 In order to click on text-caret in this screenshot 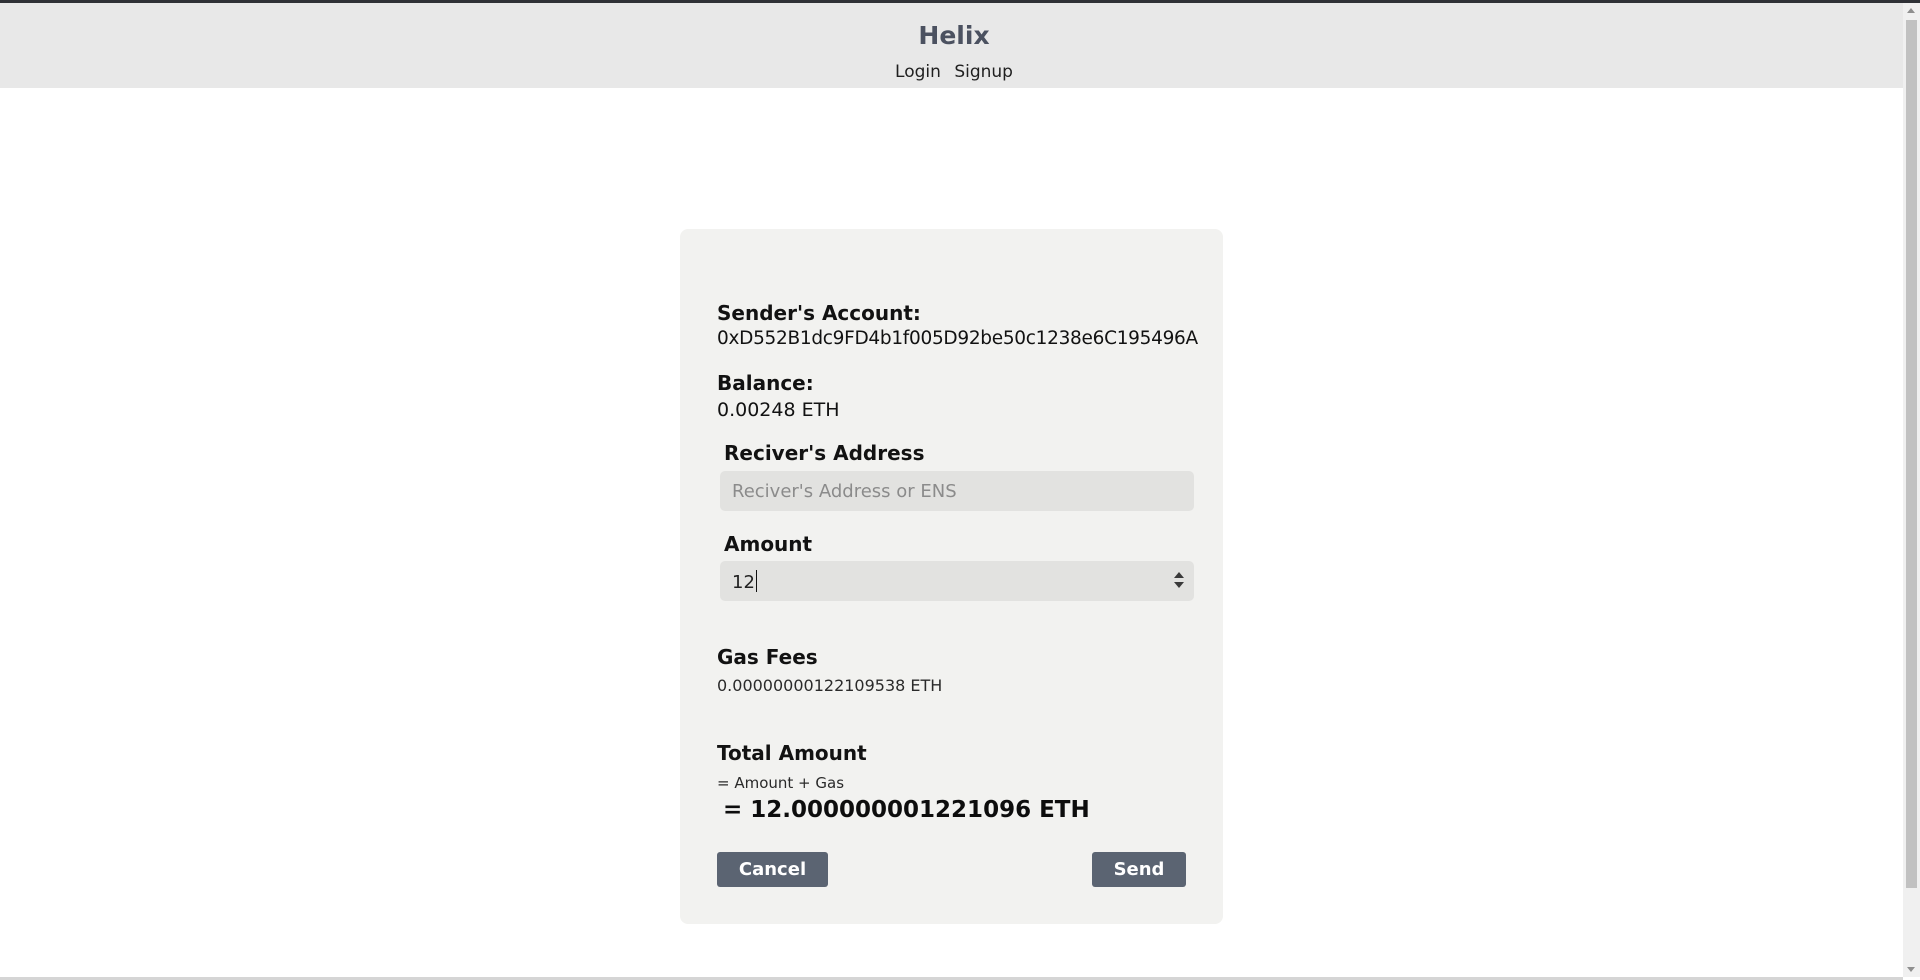, I will do `click(756, 581)`.